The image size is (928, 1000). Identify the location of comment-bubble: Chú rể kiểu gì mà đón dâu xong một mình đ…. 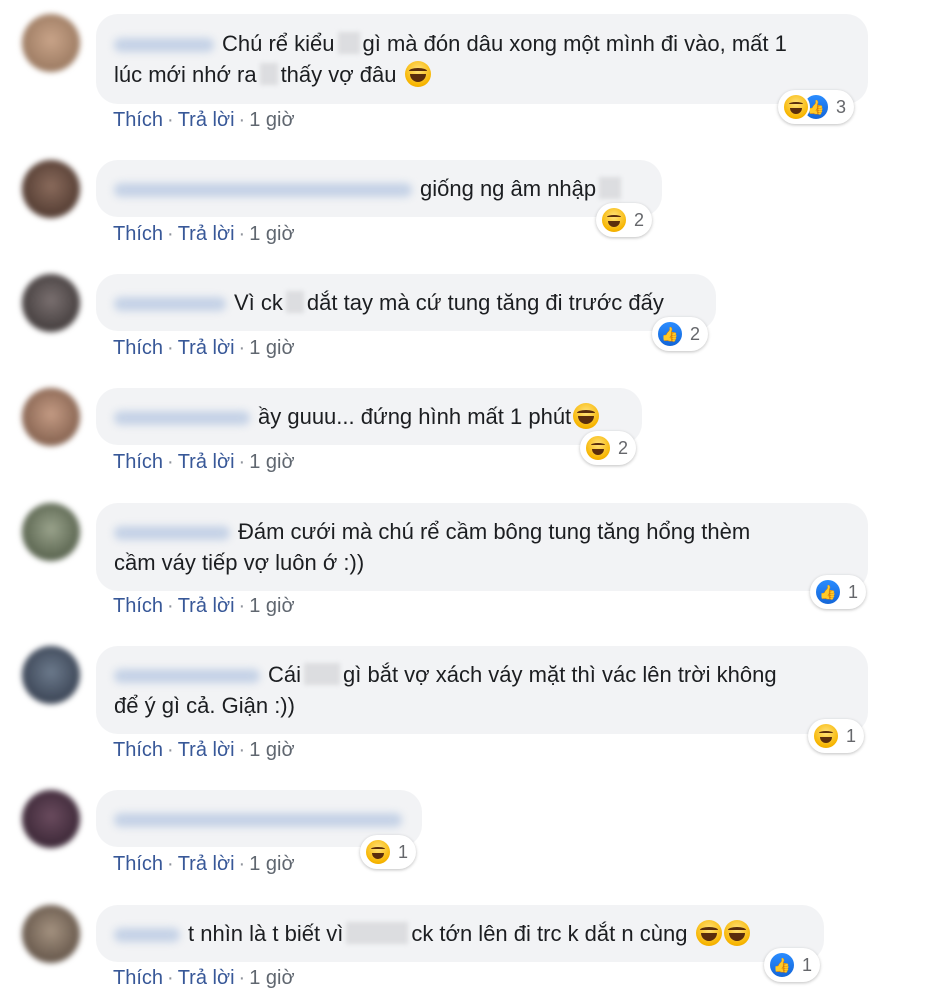
(482, 59).